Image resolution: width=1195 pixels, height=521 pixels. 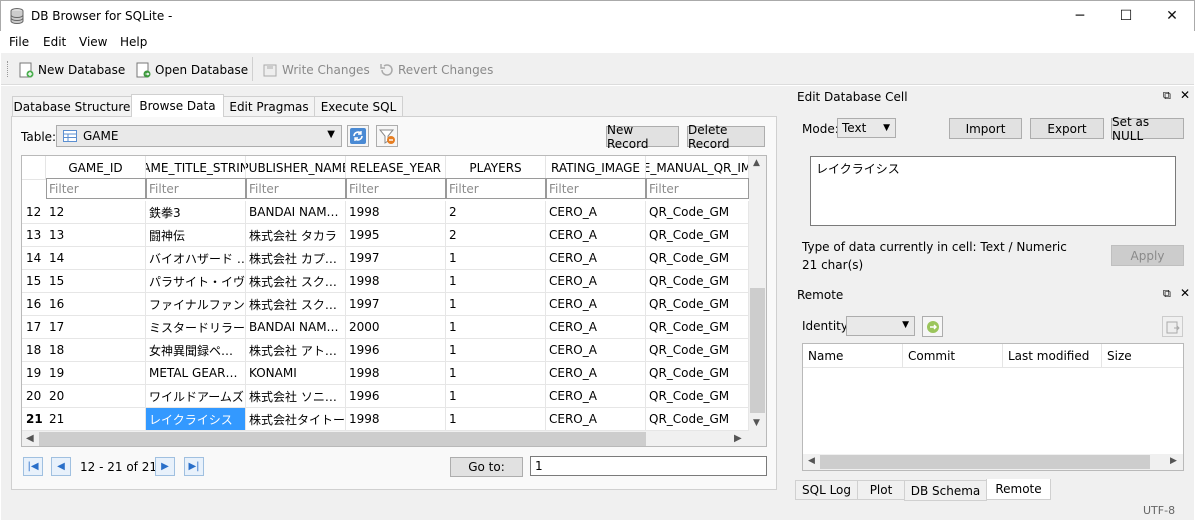 I want to click on horizontal-scroll-thumb, so click(x=342, y=439).